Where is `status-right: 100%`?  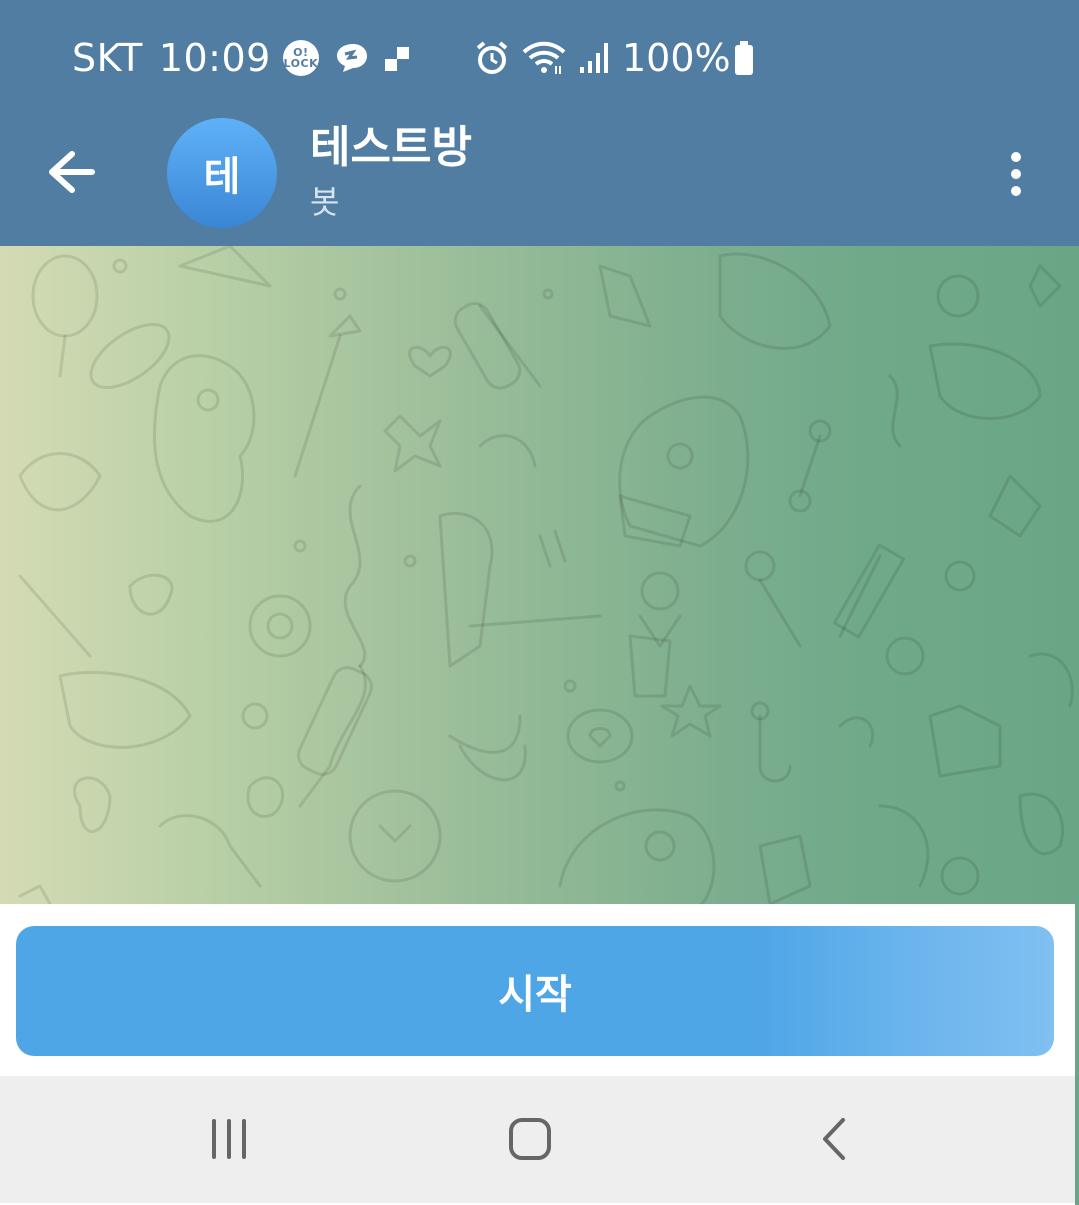 status-right: 100% is located at coordinates (614, 58).